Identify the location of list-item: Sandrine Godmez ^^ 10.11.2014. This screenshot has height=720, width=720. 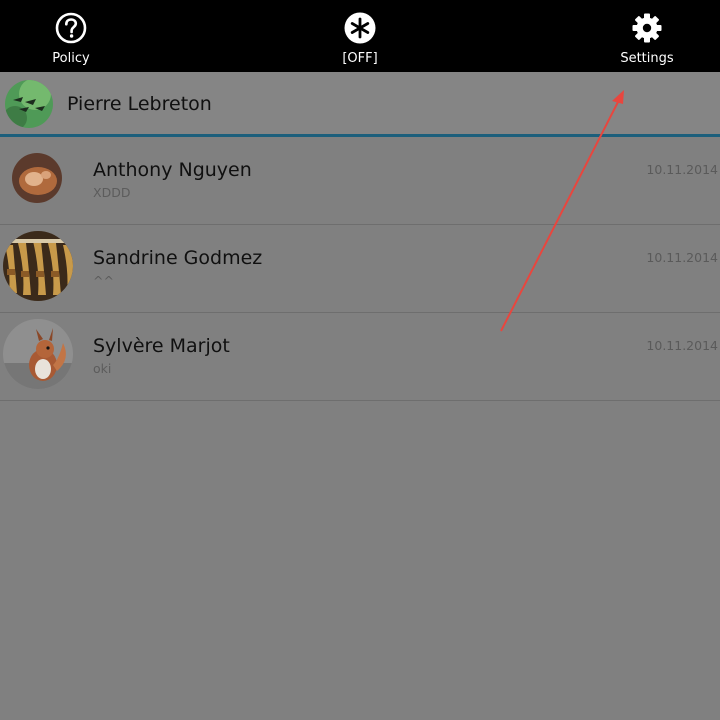
(360, 269).